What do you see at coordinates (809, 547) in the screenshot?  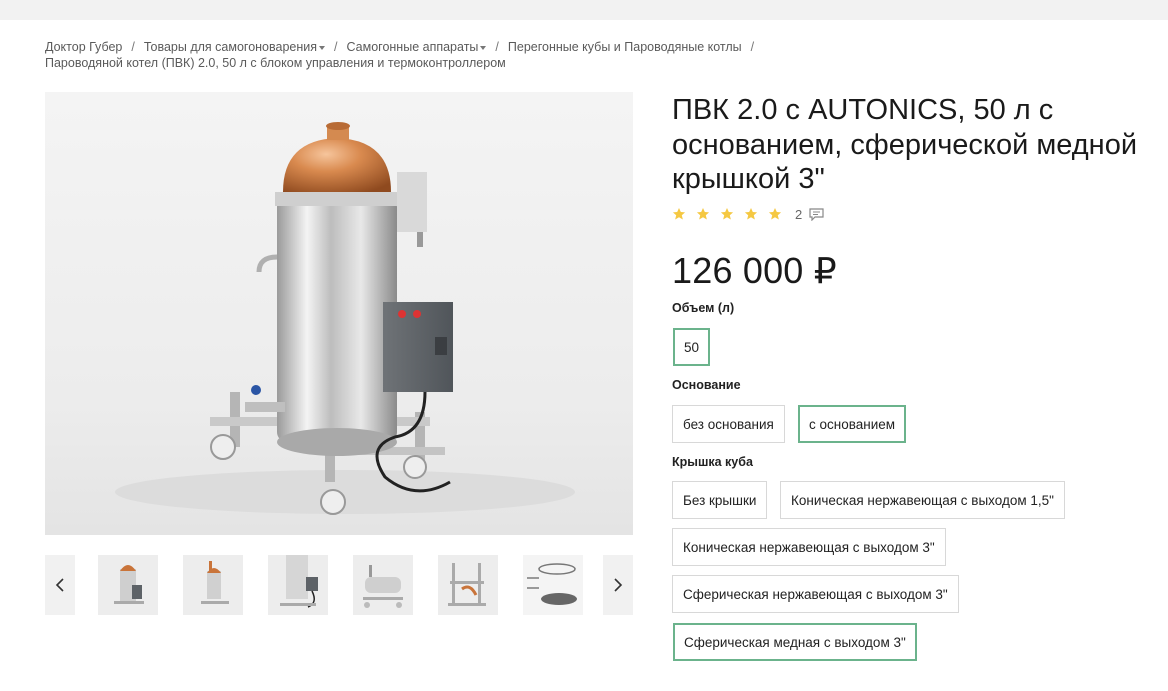 I see `lid-option-conical-steel-3: Коническая нержавеющая с выходом 3"` at bounding box center [809, 547].